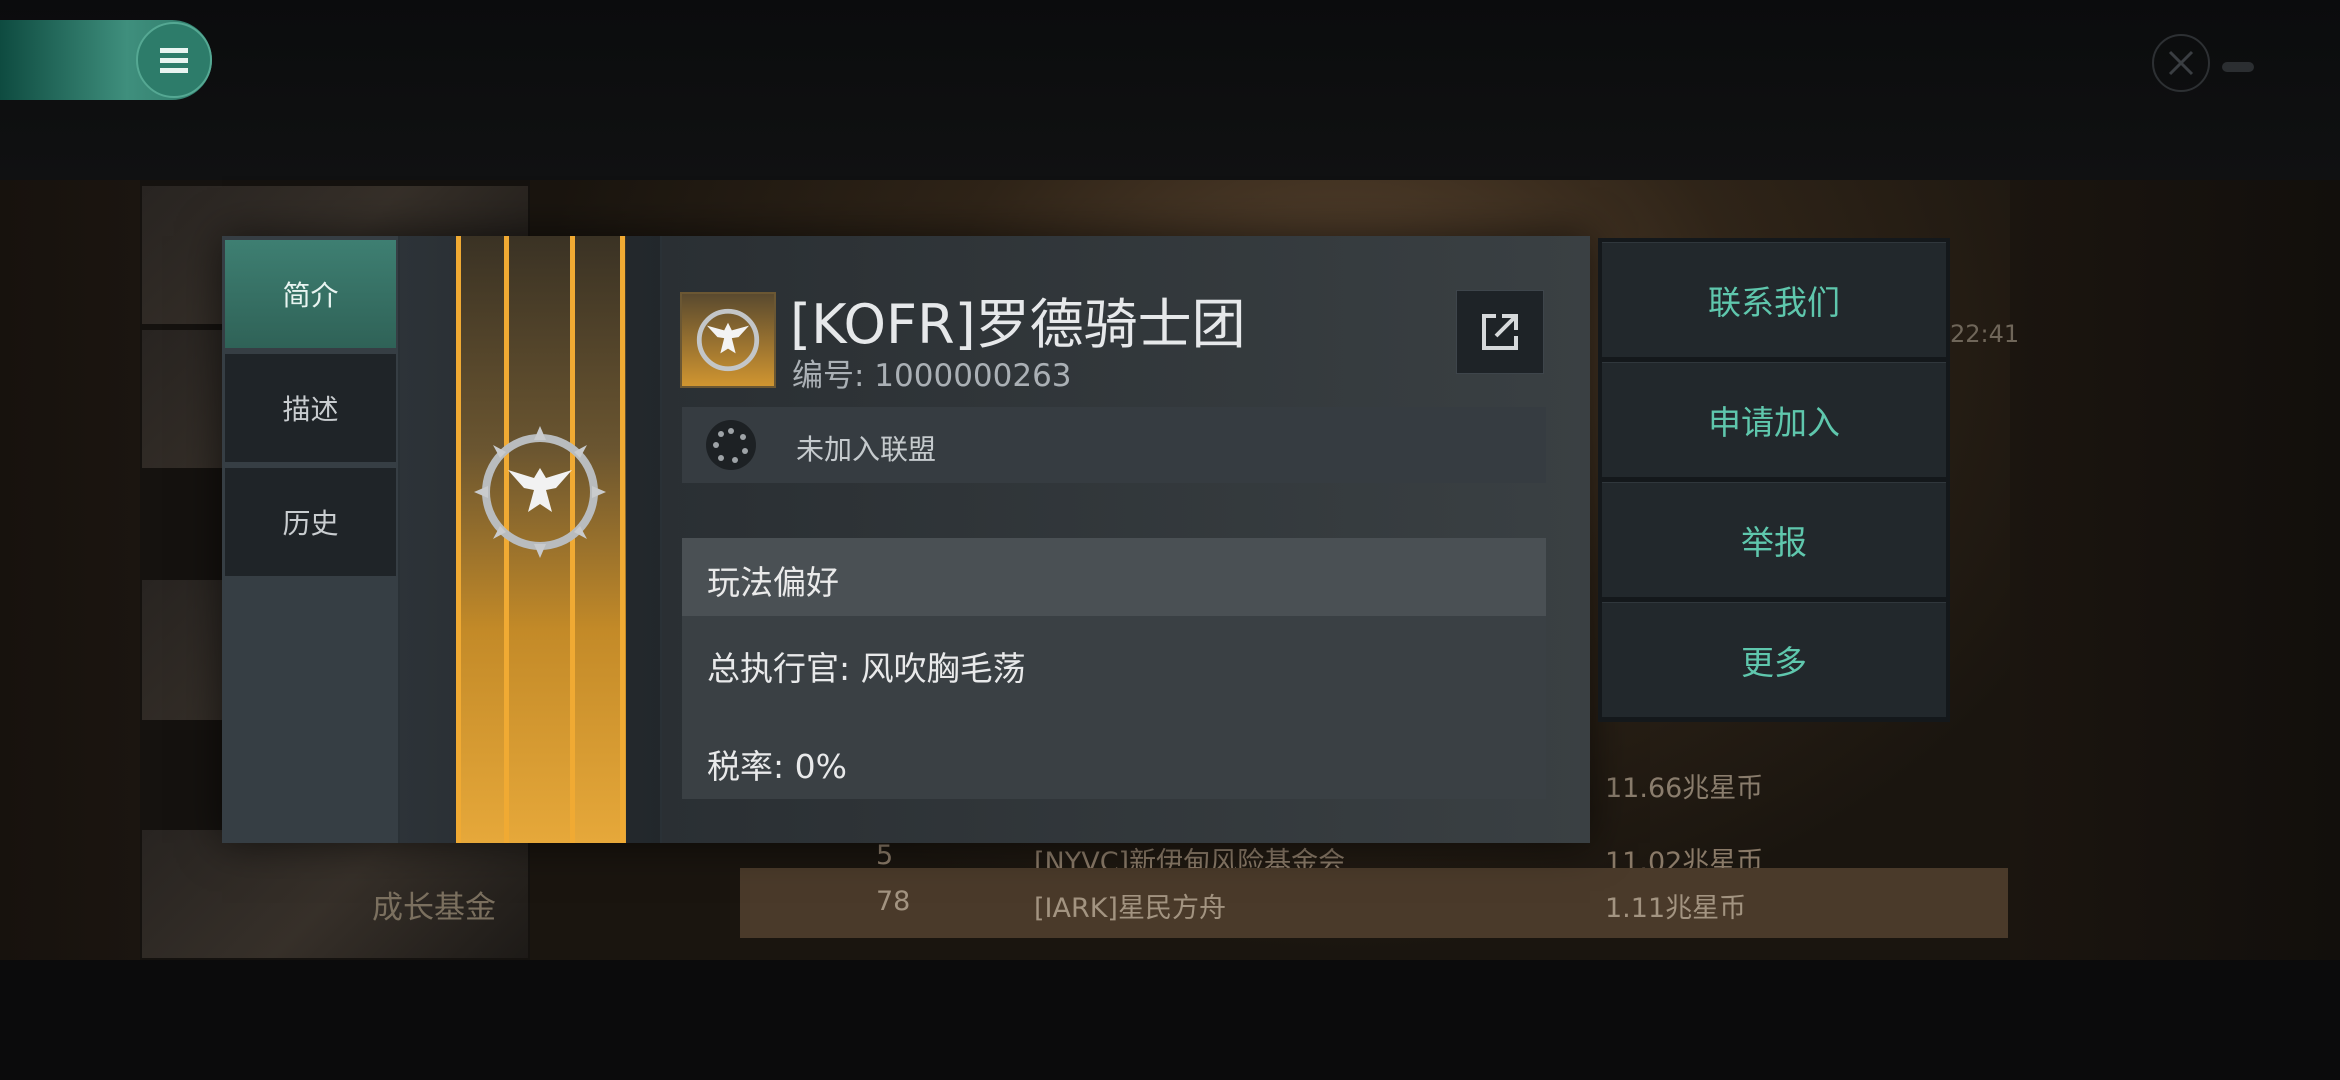 The width and height of the screenshot is (2340, 1080). I want to click on growth-fund-label: 成长基金, so click(434, 904).